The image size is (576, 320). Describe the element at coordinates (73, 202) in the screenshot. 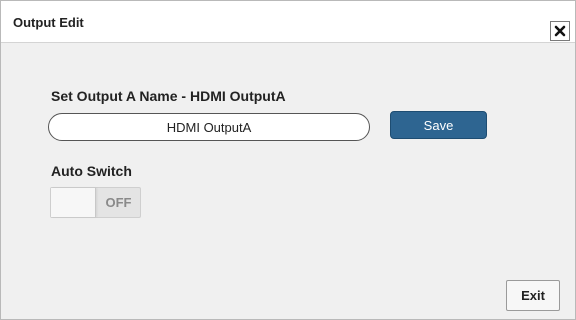

I see `toggle-knob` at that location.